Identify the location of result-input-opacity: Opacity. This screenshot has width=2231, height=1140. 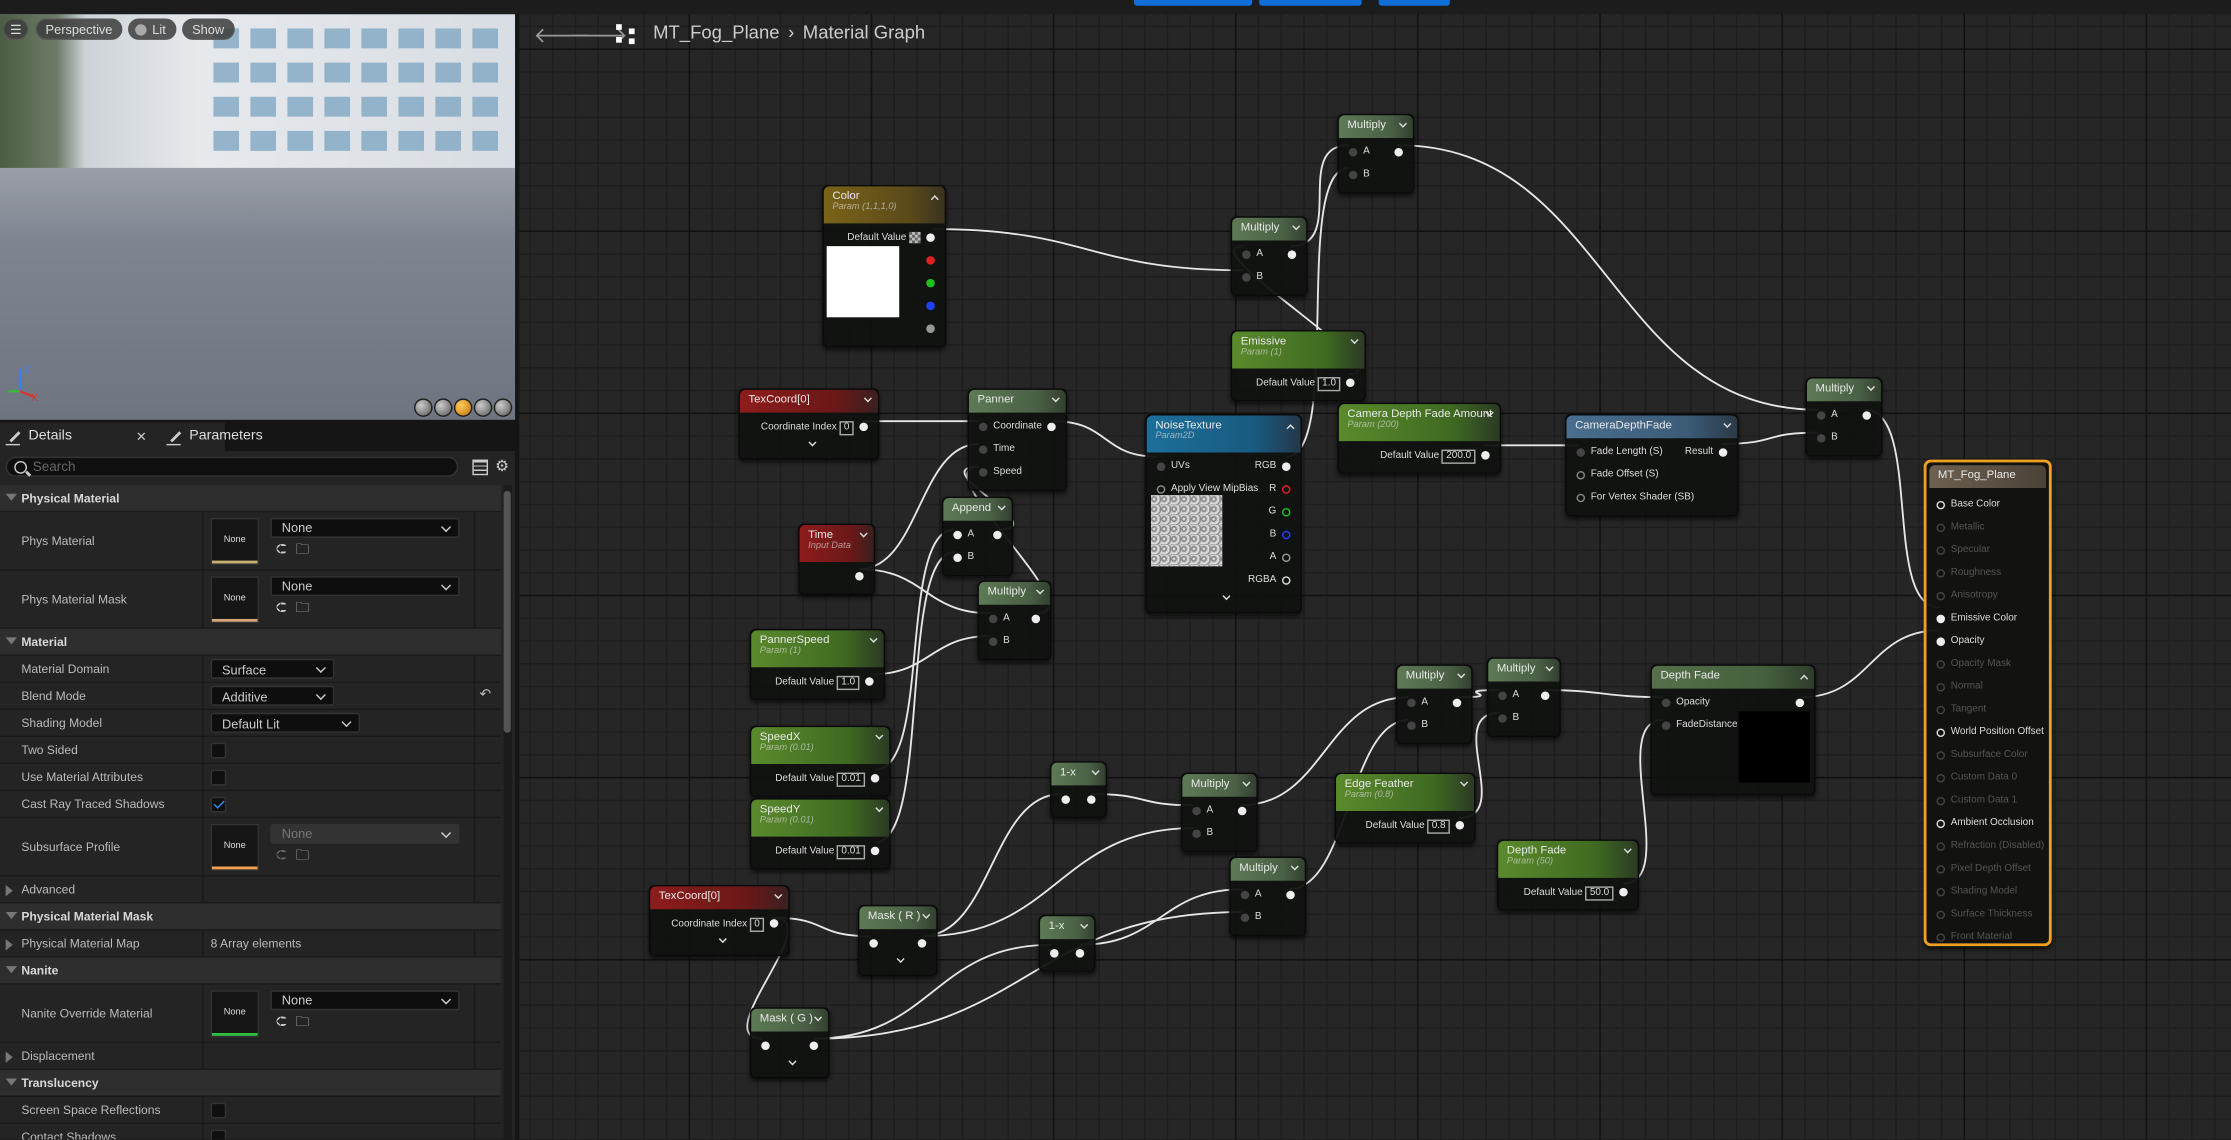
(1988, 641).